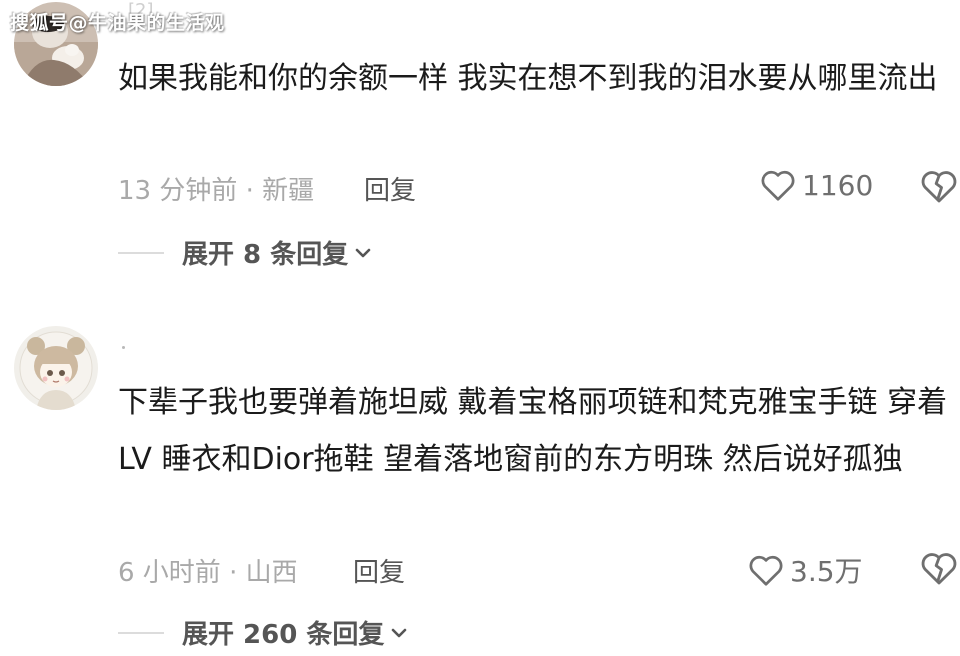  I want to click on avatar-illustration, so click(56, 368).